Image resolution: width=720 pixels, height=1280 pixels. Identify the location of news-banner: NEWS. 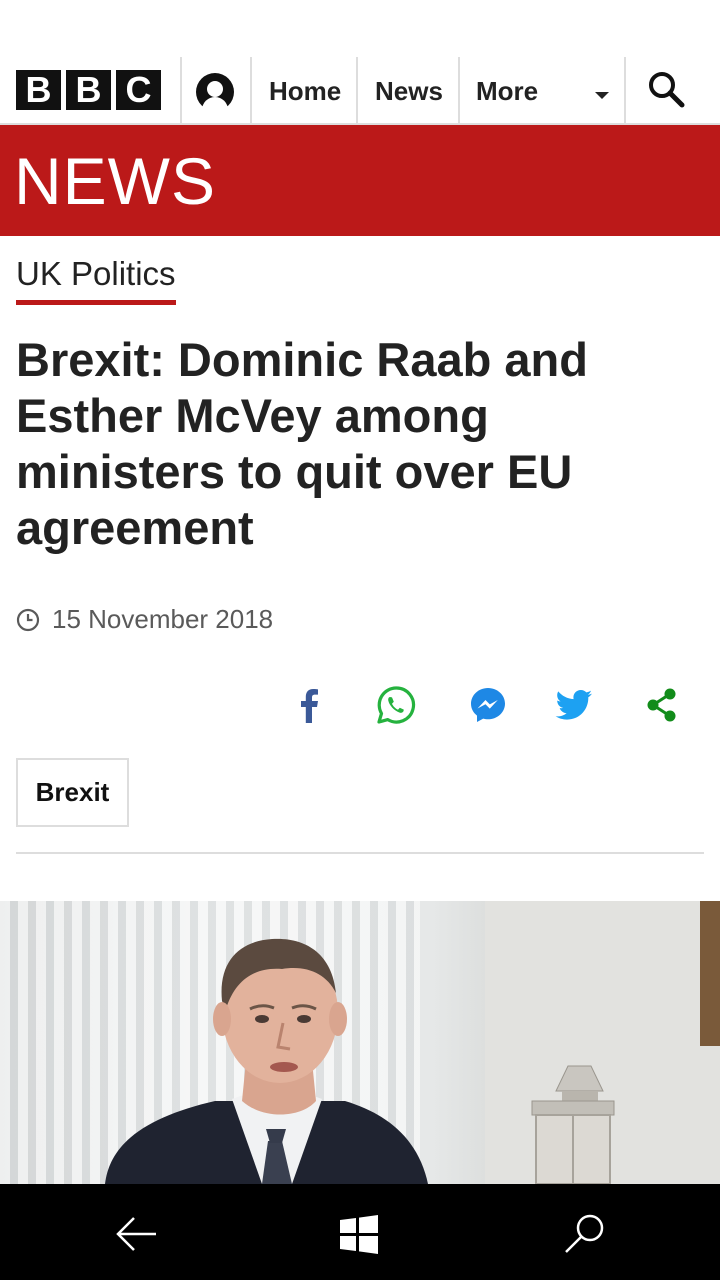
(360, 180).